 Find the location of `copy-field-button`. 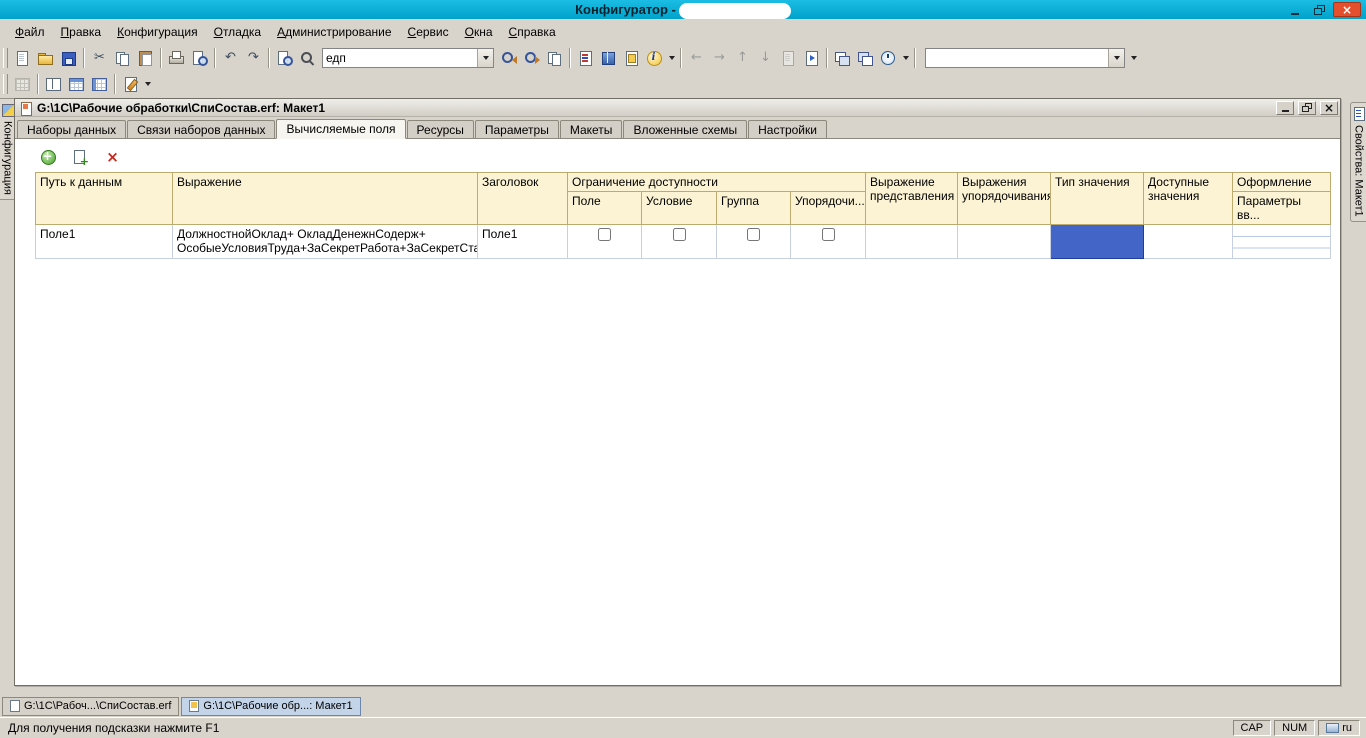

copy-field-button is located at coordinates (80, 157).